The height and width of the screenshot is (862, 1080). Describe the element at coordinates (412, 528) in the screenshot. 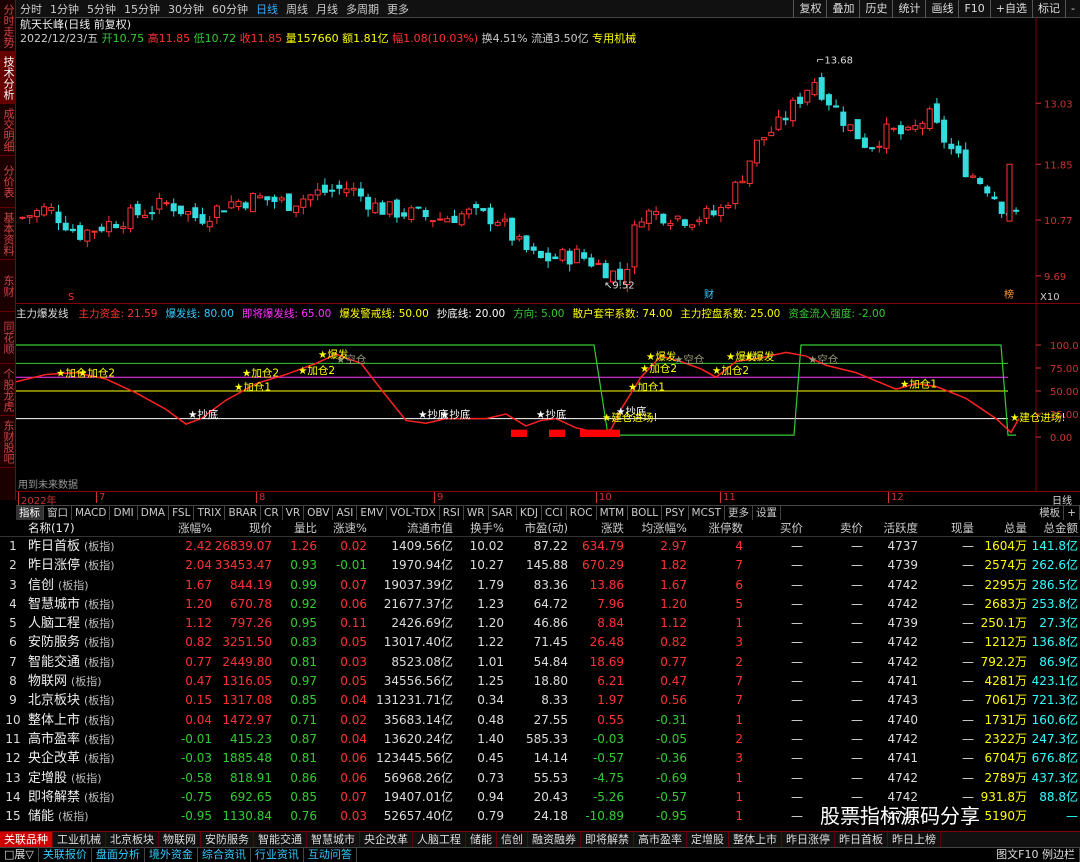

I see `column-header: 流通市值` at that location.